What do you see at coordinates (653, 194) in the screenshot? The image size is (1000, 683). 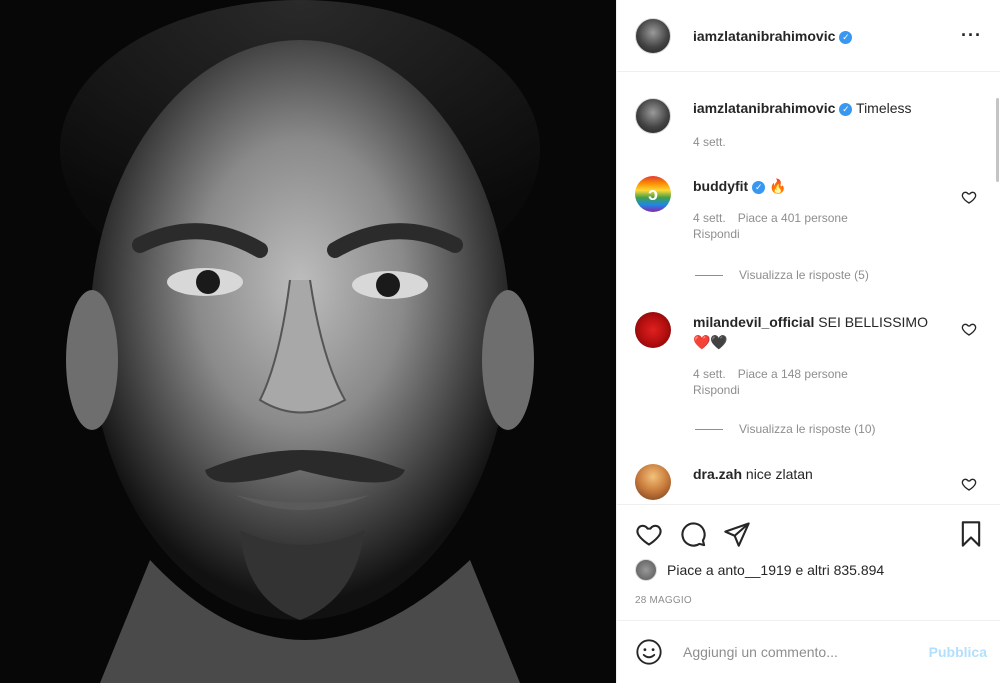 I see `commenter-avatar: ↄ` at bounding box center [653, 194].